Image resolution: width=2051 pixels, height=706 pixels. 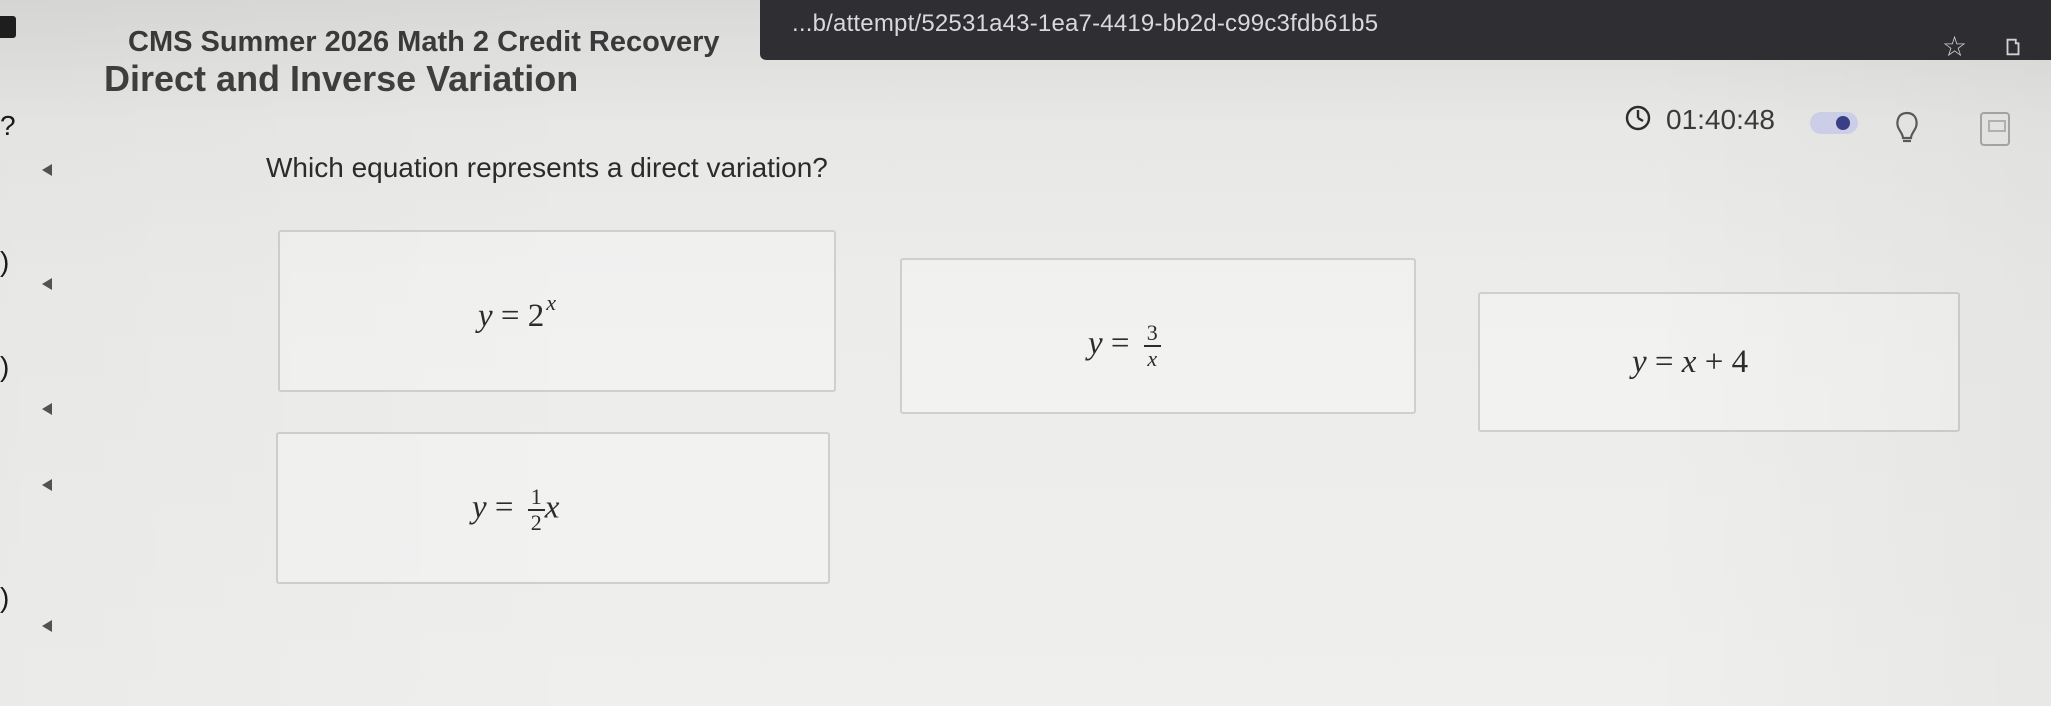 What do you see at coordinates (536, 522) in the screenshot?
I see `fraction-denominator: 2` at bounding box center [536, 522].